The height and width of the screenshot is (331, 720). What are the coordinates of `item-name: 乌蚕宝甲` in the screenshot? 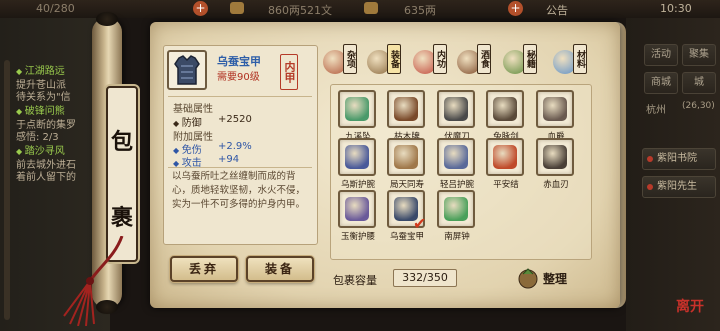 It's located at (406, 237).